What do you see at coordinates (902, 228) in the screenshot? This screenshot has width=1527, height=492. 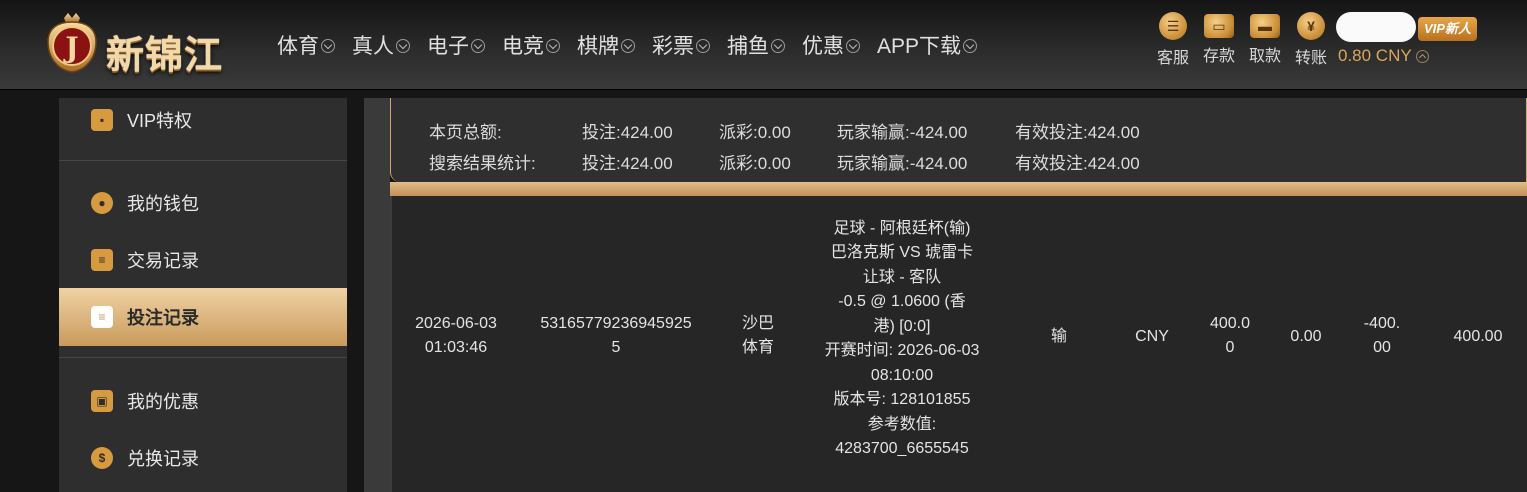 I see `detail-line: 足球 - 阿根廷杯(输)` at bounding box center [902, 228].